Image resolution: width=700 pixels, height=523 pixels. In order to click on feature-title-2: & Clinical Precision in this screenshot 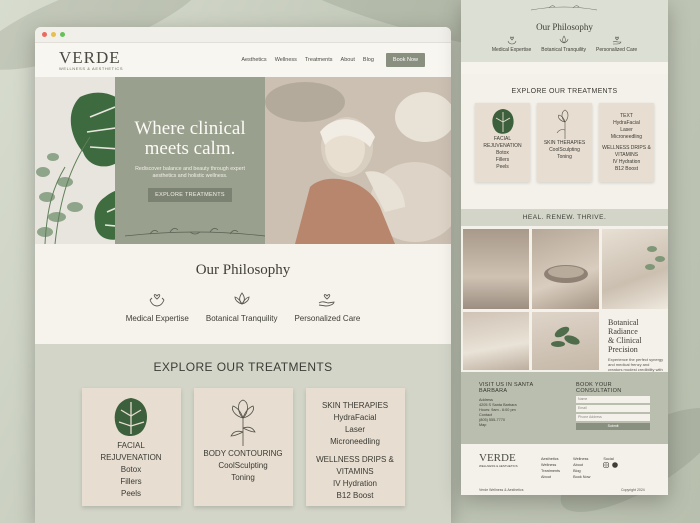, I will do `click(625, 345)`.